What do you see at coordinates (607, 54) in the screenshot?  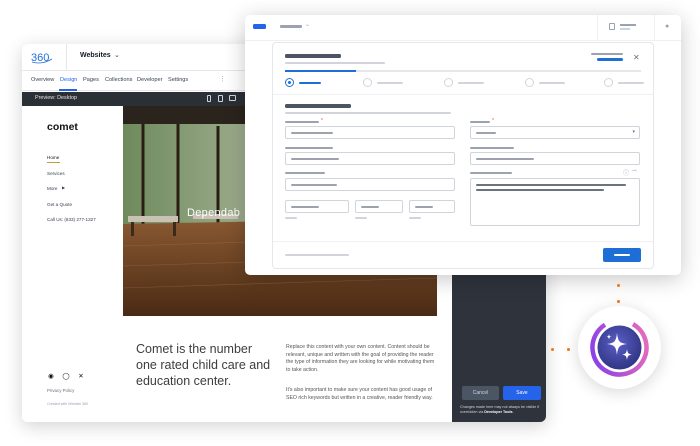 I see `status-label-placeholder` at bounding box center [607, 54].